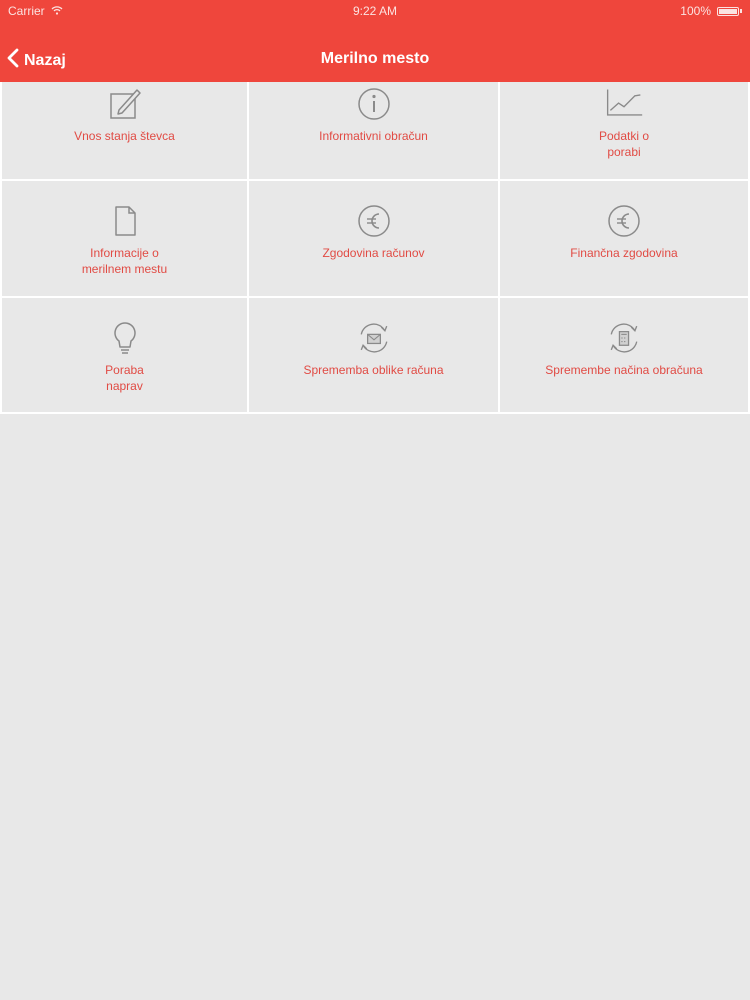 Image resolution: width=750 pixels, height=1000 pixels. I want to click on tile-usage-data: Podatki o porabi, so click(625, 131).